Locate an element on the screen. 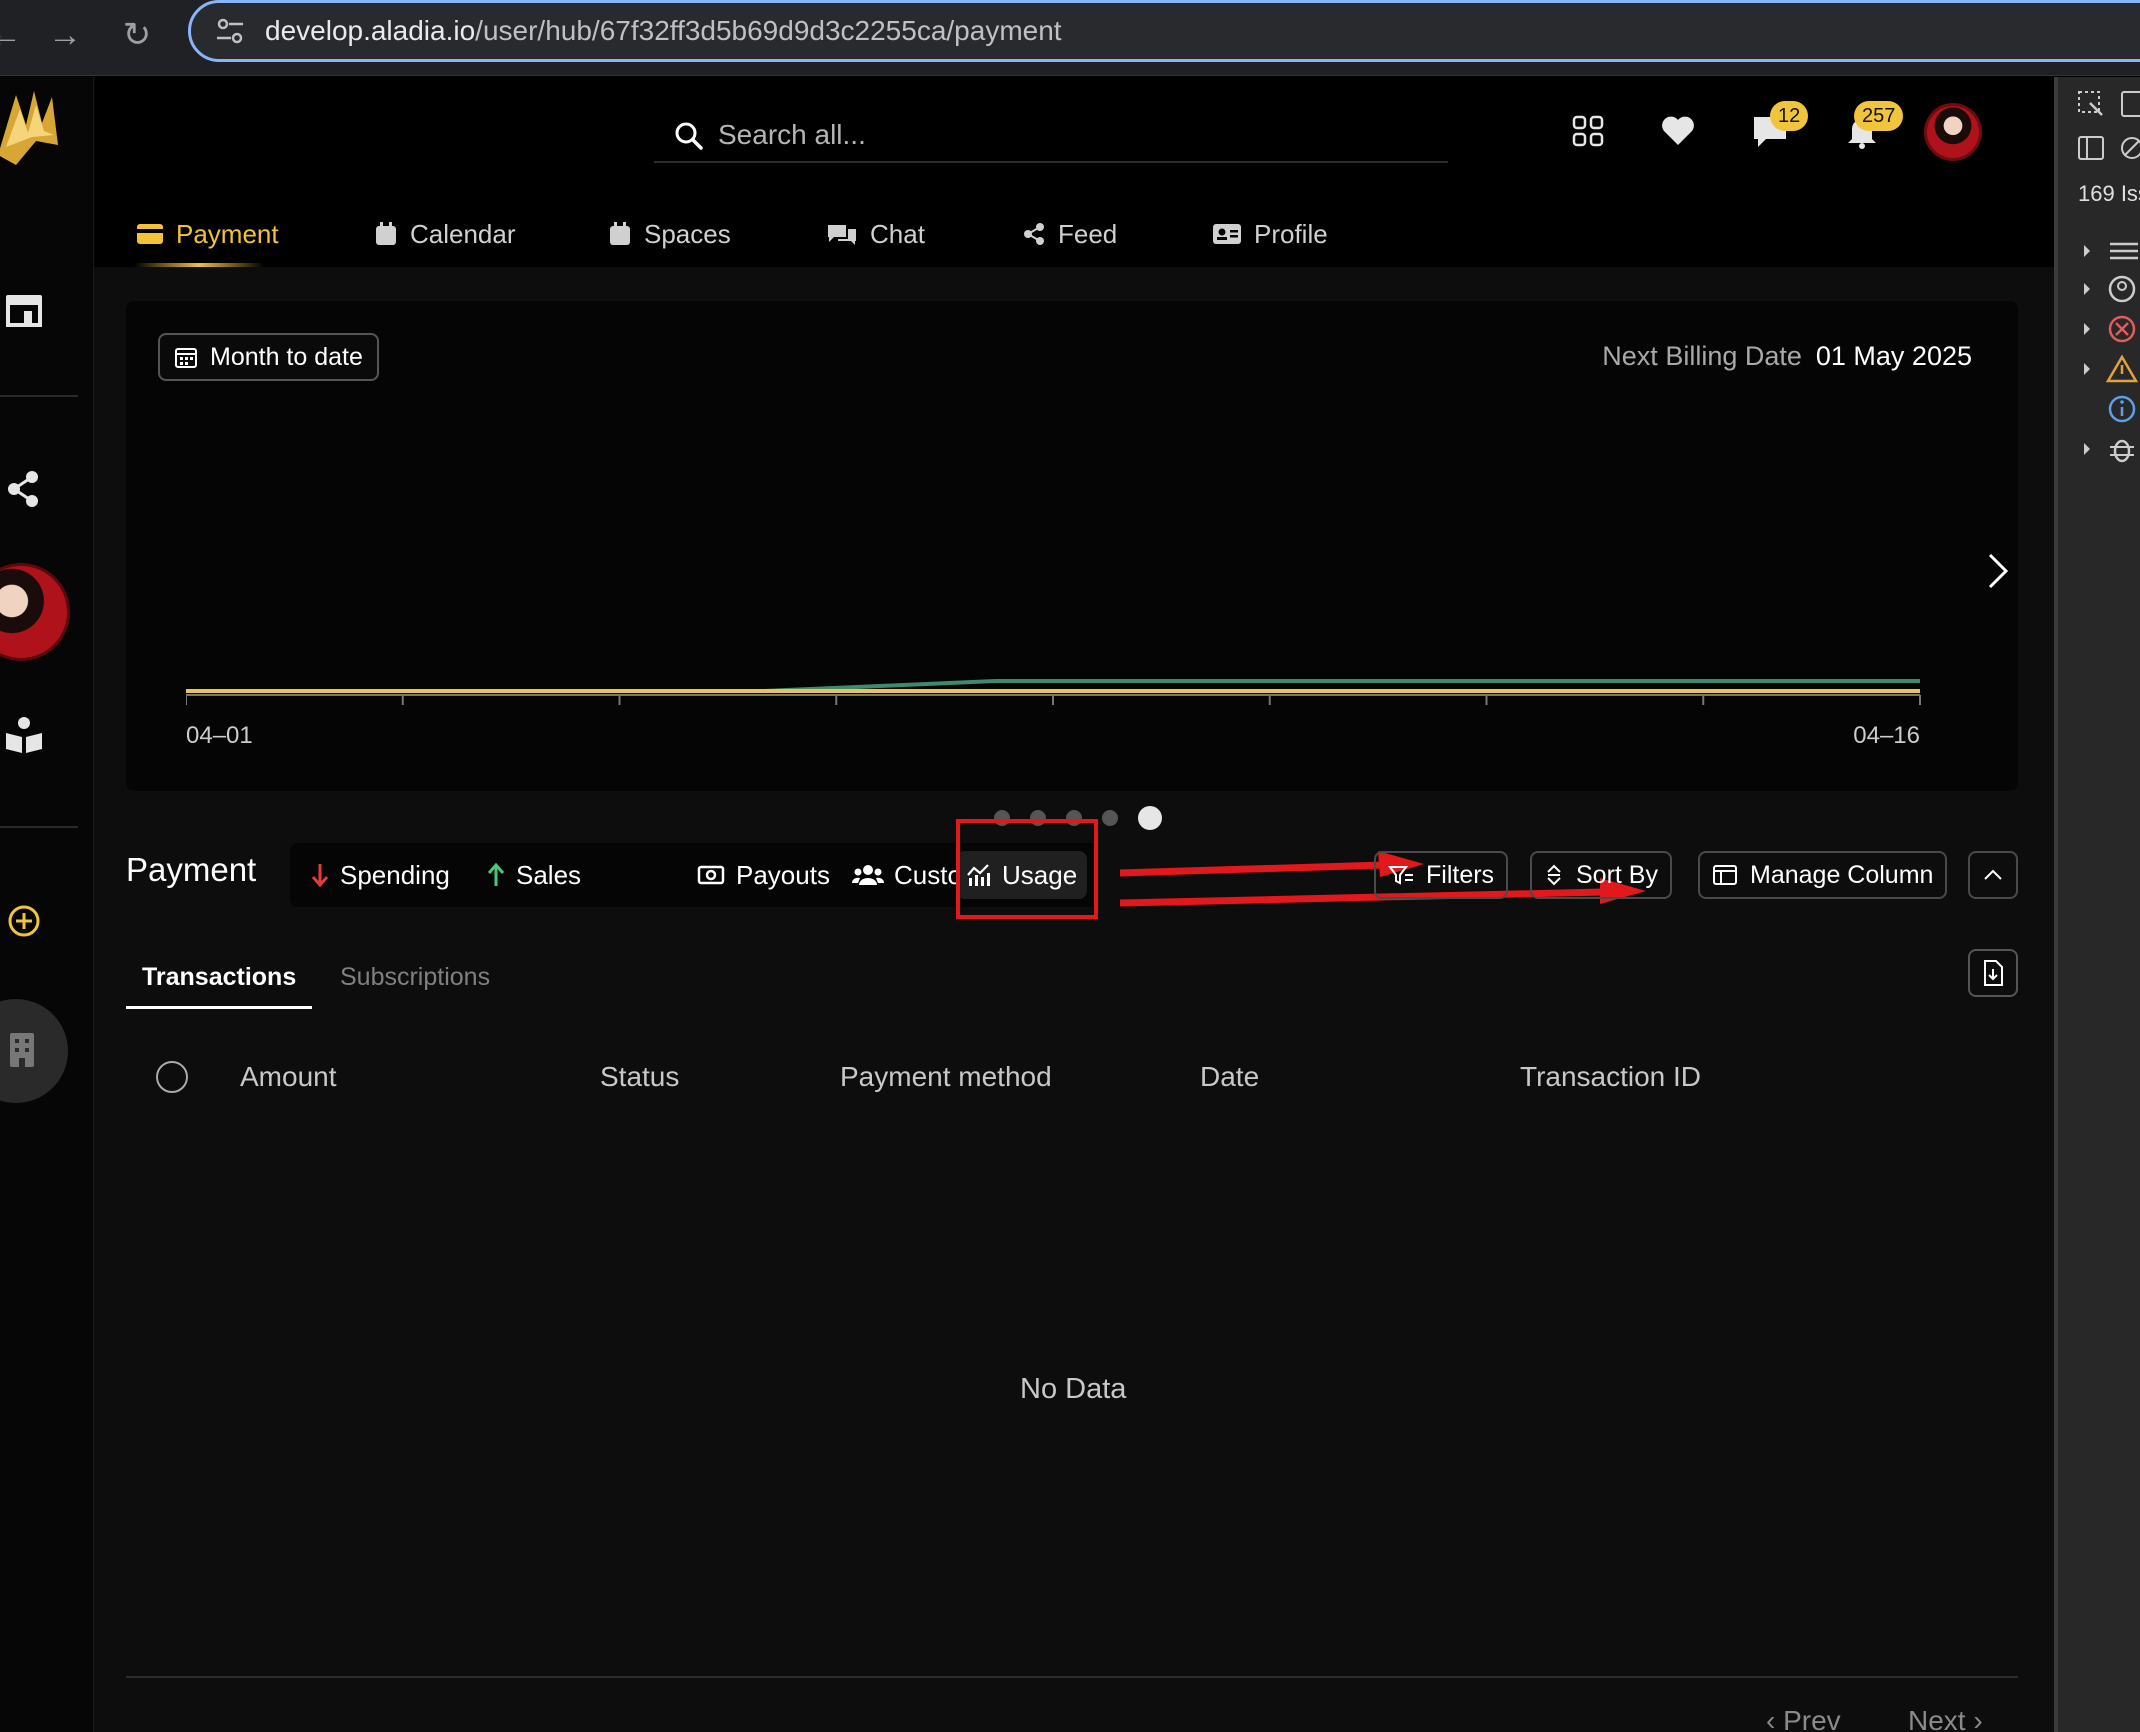 This screenshot has height=1732, width=2140. column-date: Date is located at coordinates (1229, 1077).